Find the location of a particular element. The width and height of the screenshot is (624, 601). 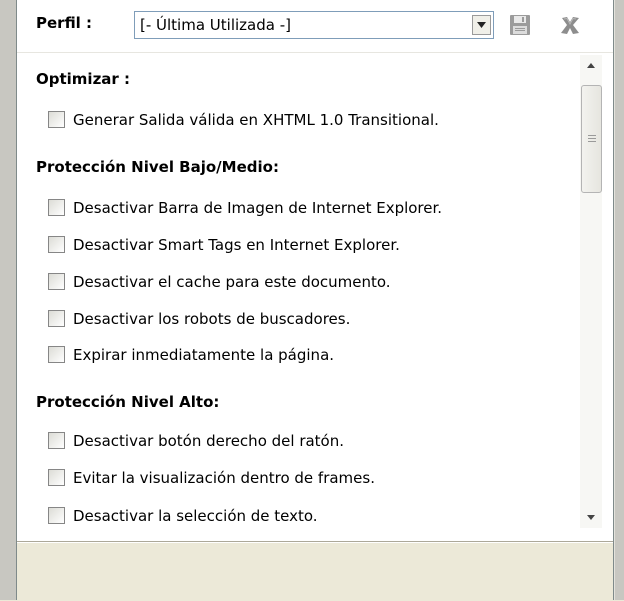

delete-profile-button is located at coordinates (570, 25).